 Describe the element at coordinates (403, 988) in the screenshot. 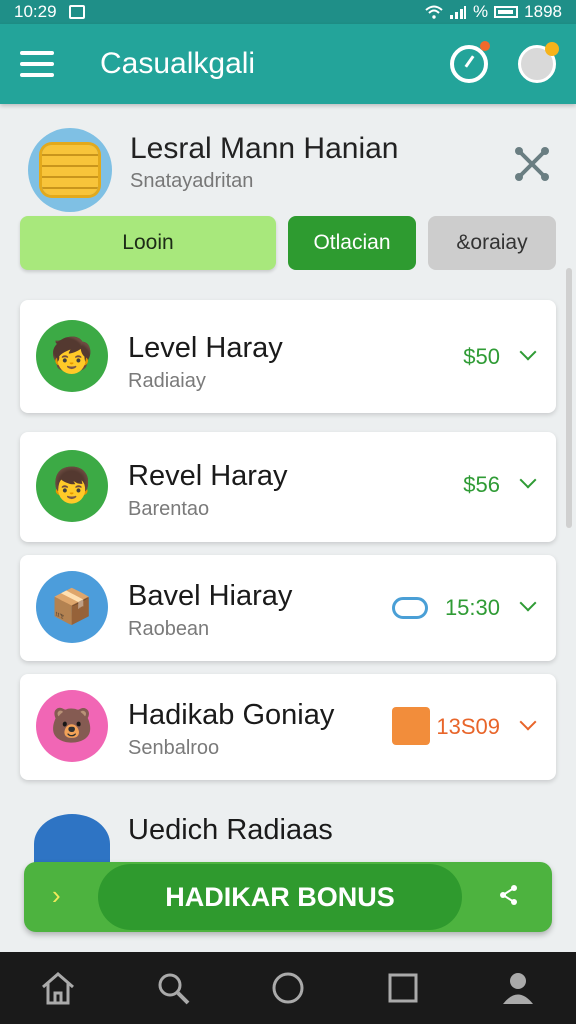

I see `square-icon` at that location.